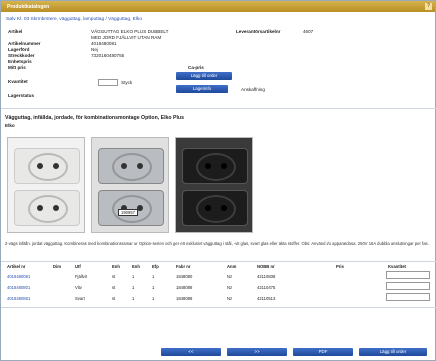  I want to click on unit-label: Styck, so click(127, 82).